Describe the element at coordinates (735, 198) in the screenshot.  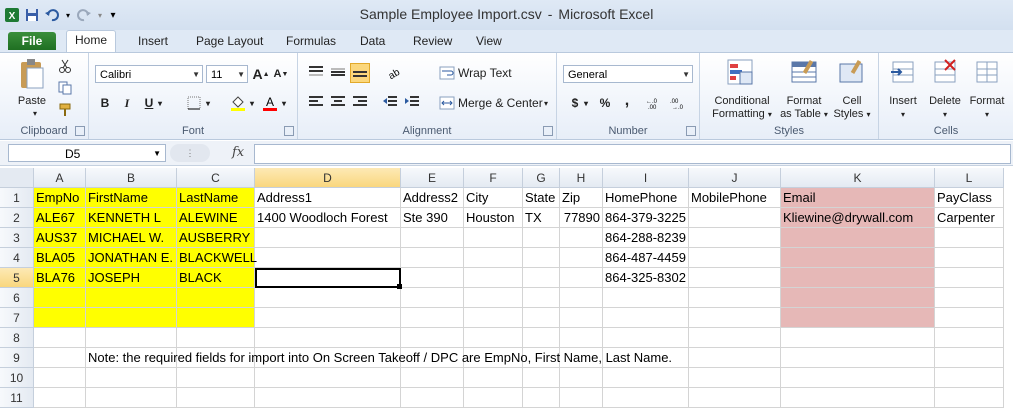
I see `cell-j1: MobilePhone` at that location.